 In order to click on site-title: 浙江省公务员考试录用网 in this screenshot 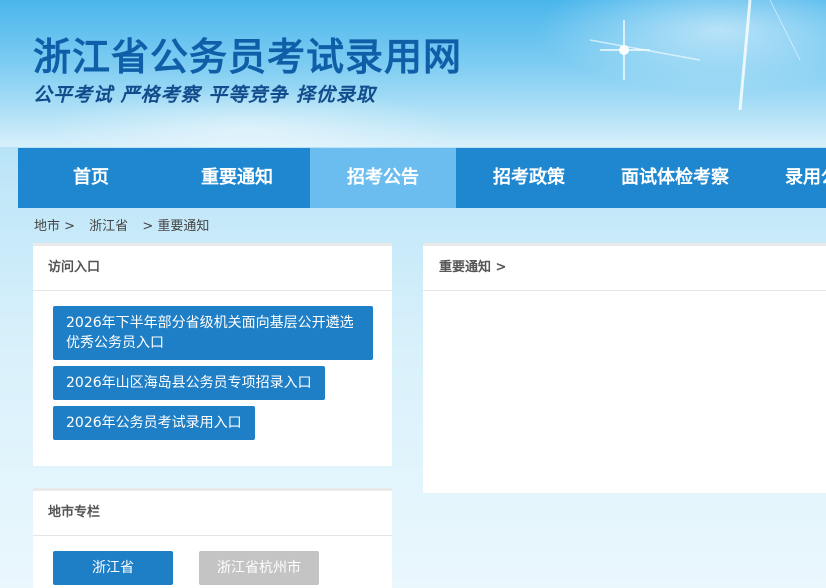, I will do `click(248, 57)`.